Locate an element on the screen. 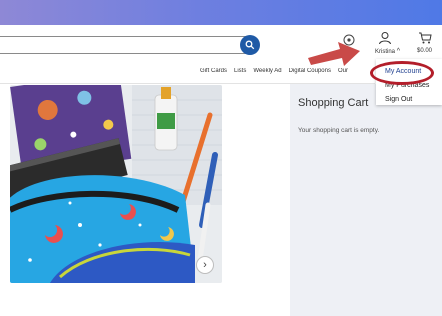 The image size is (442, 316). search-icon is located at coordinates (250, 45).